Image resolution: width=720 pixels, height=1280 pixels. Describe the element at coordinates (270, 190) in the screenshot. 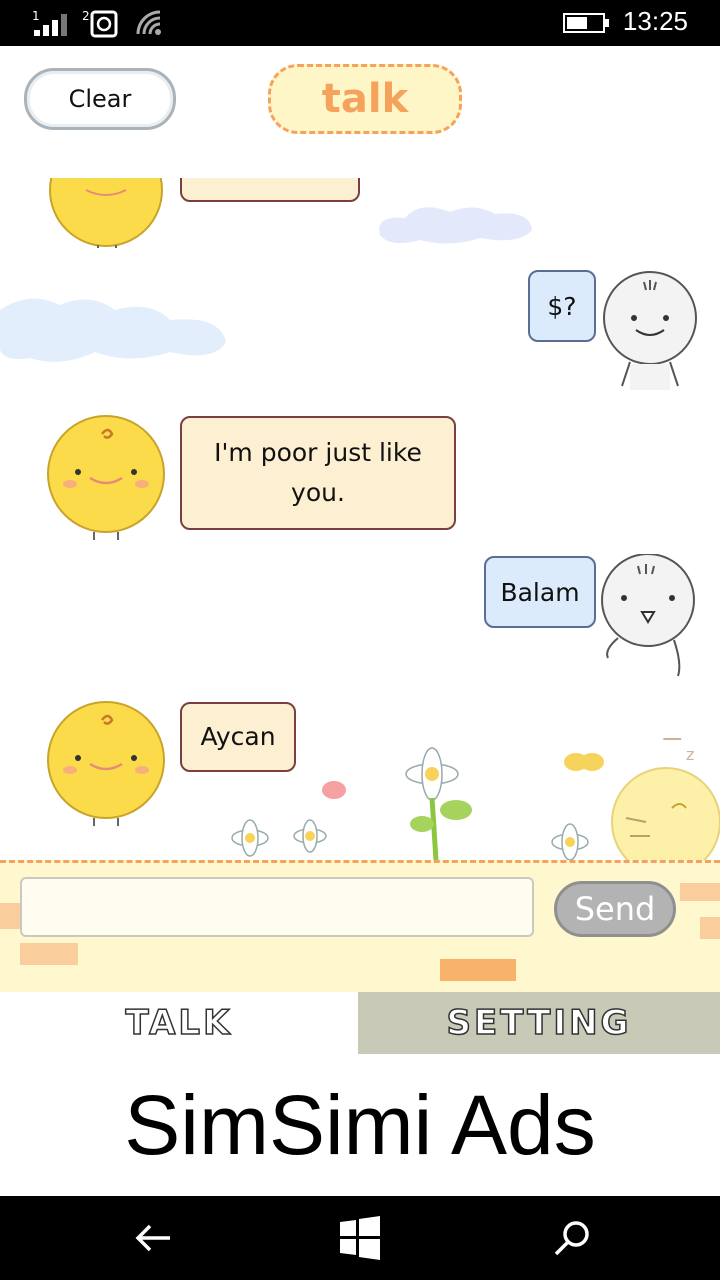

I see `simsimi-message-bubble` at that location.